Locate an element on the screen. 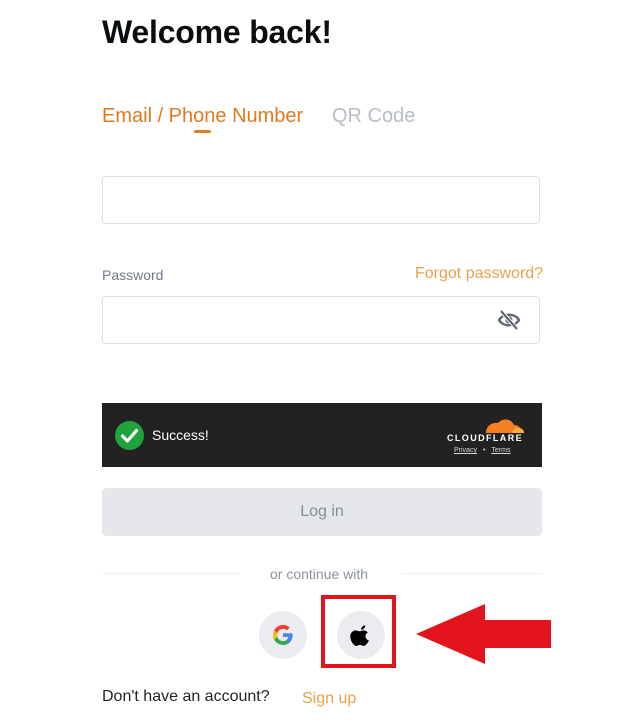 Image resolution: width=641 pixels, height=724 pixels. email-phone-input is located at coordinates (321, 200).